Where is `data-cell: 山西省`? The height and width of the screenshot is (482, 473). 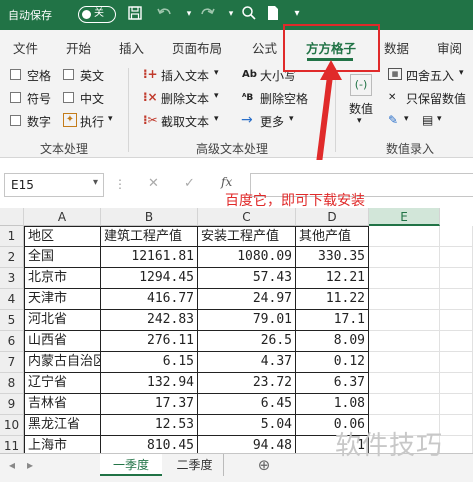 data-cell: 山西省 is located at coordinates (62, 341).